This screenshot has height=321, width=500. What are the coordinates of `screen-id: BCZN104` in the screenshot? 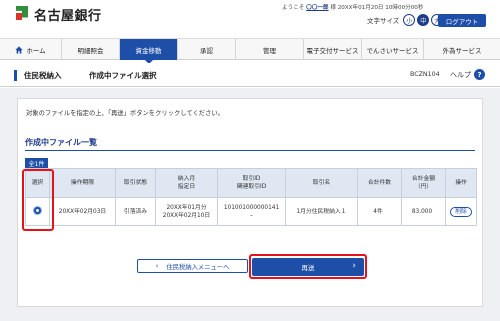 It's located at (425, 74).